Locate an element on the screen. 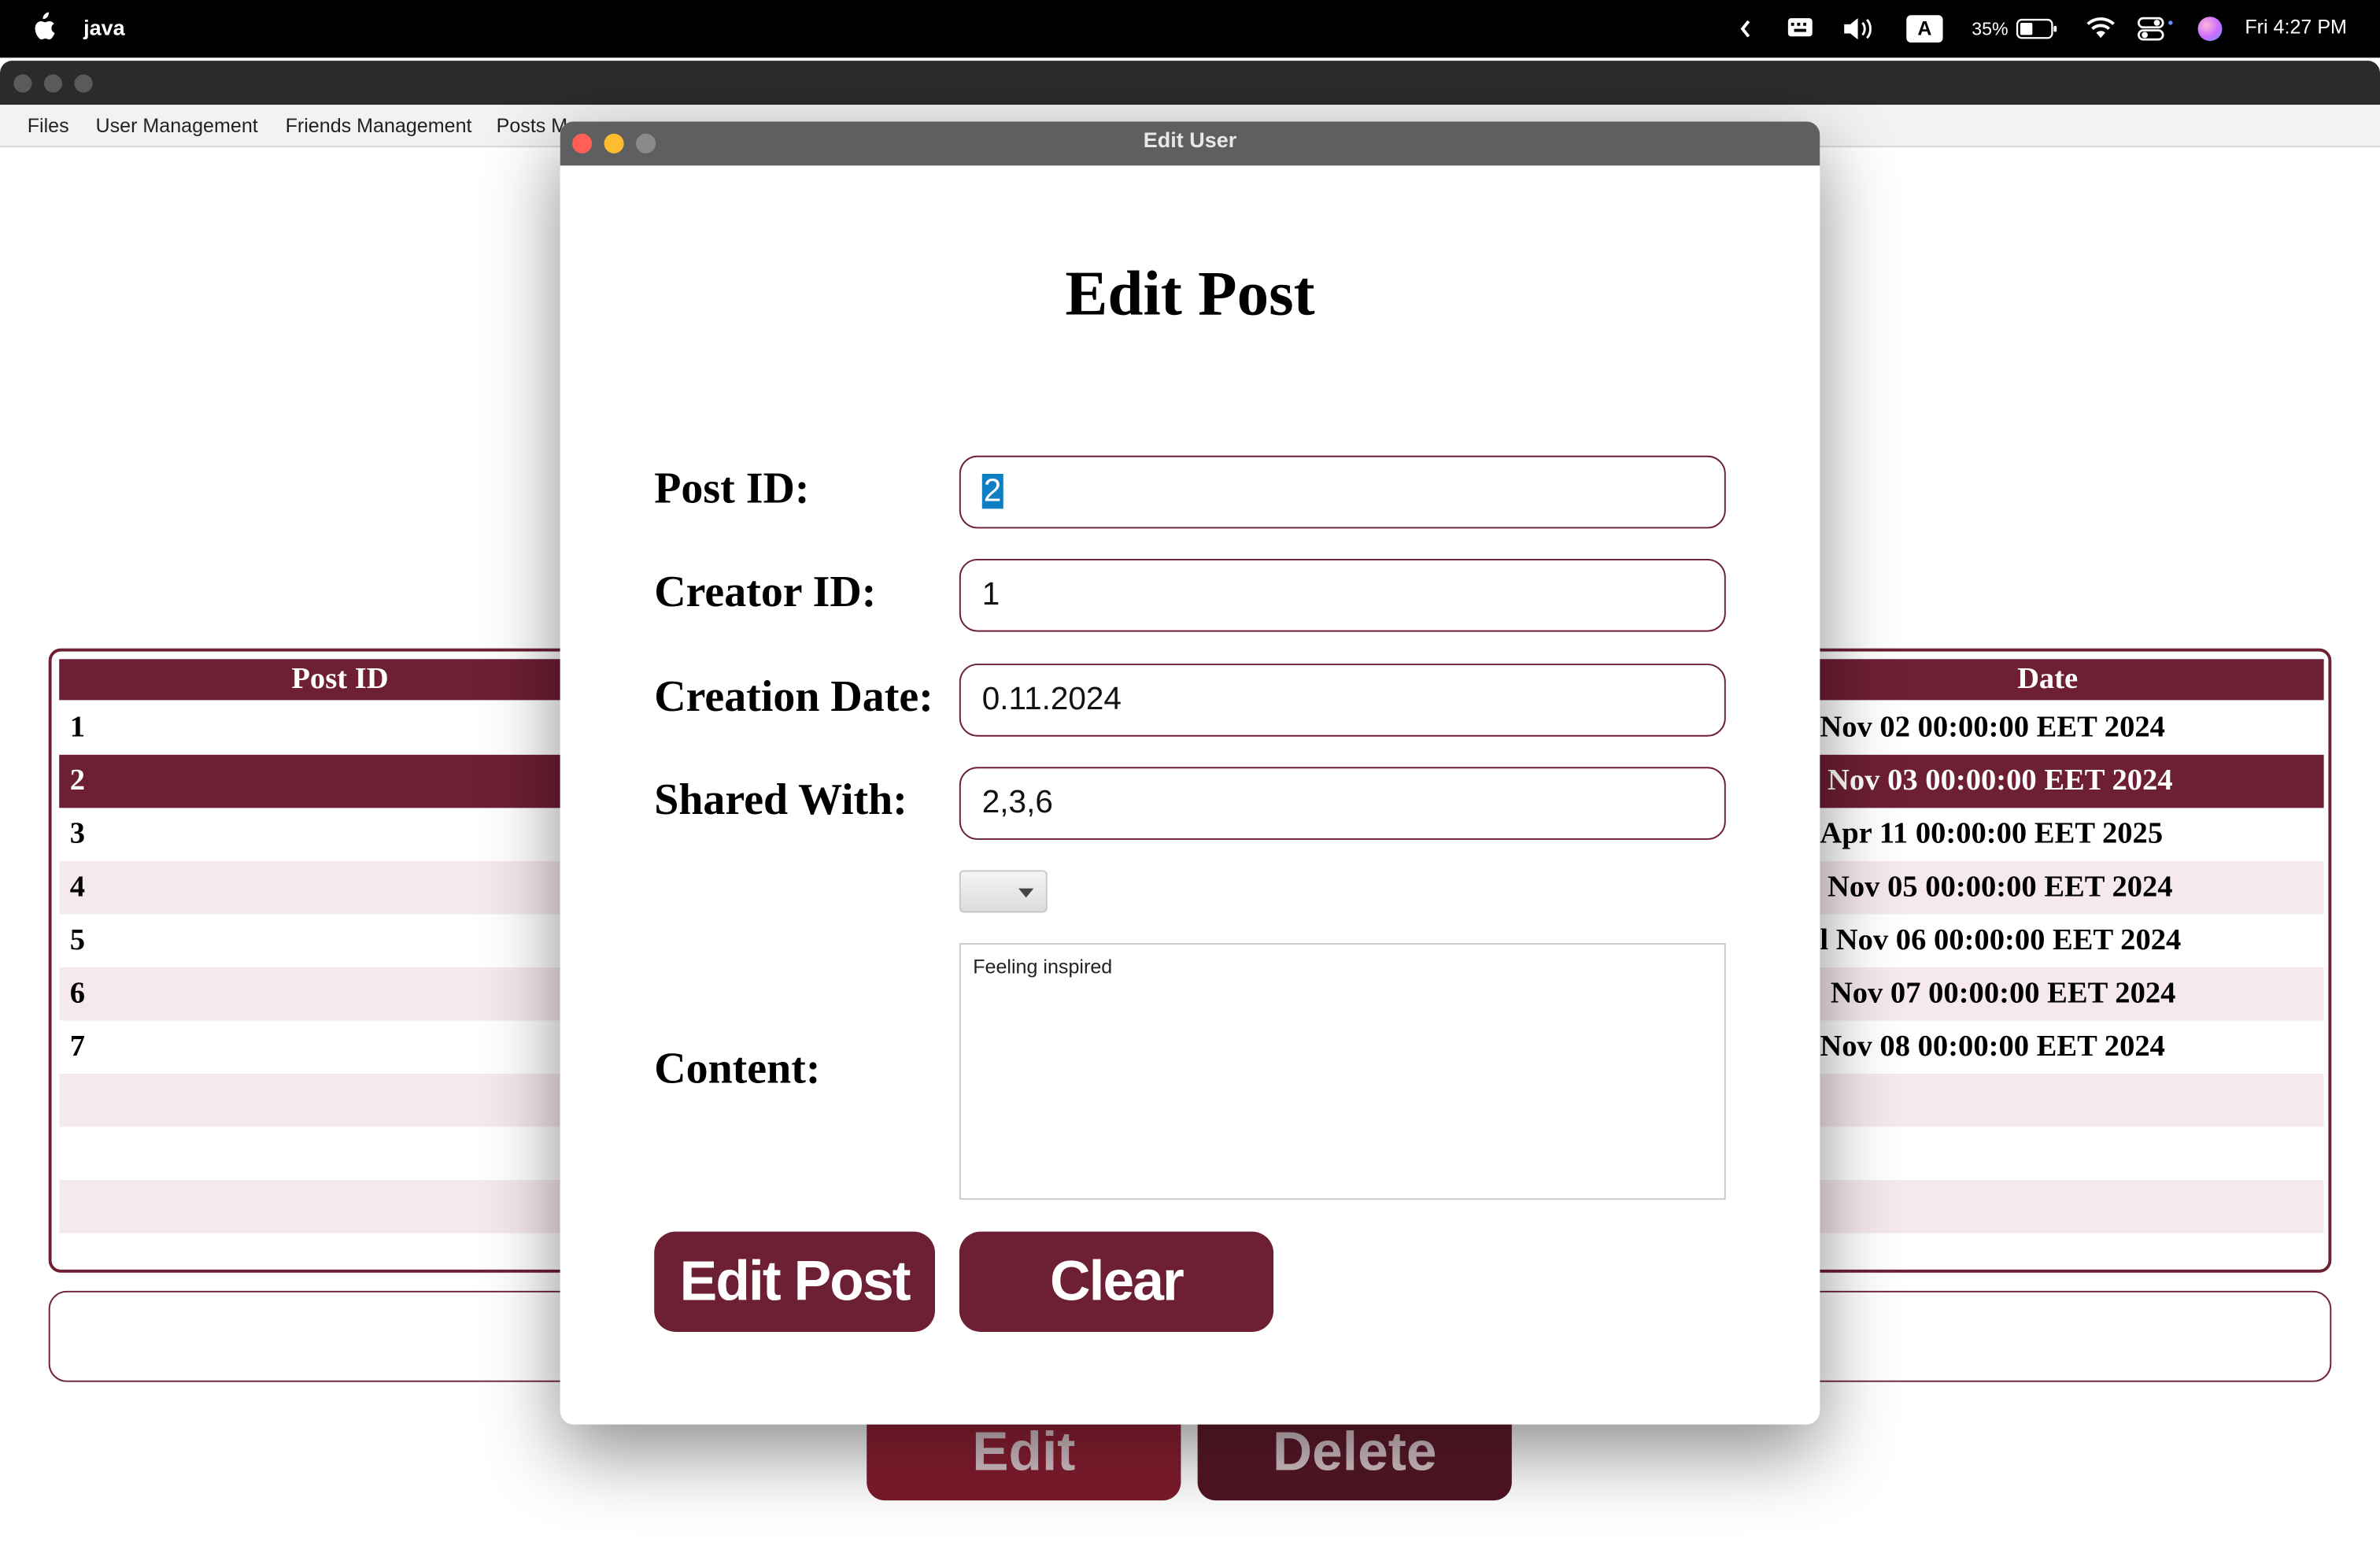 Image resolution: width=2380 pixels, height=1546 pixels. cell-post-id: 3 is located at coordinates (77, 834).